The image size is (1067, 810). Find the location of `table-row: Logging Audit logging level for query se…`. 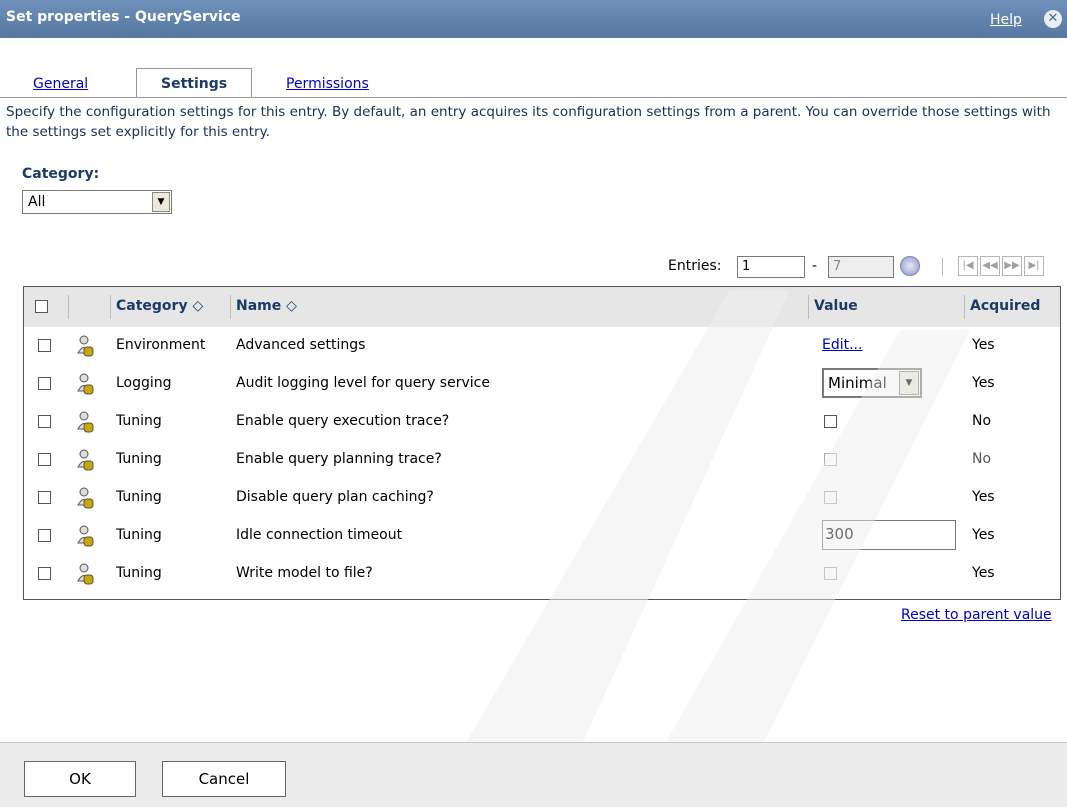

table-row: Logging Audit logging level for query se… is located at coordinates (542, 384).